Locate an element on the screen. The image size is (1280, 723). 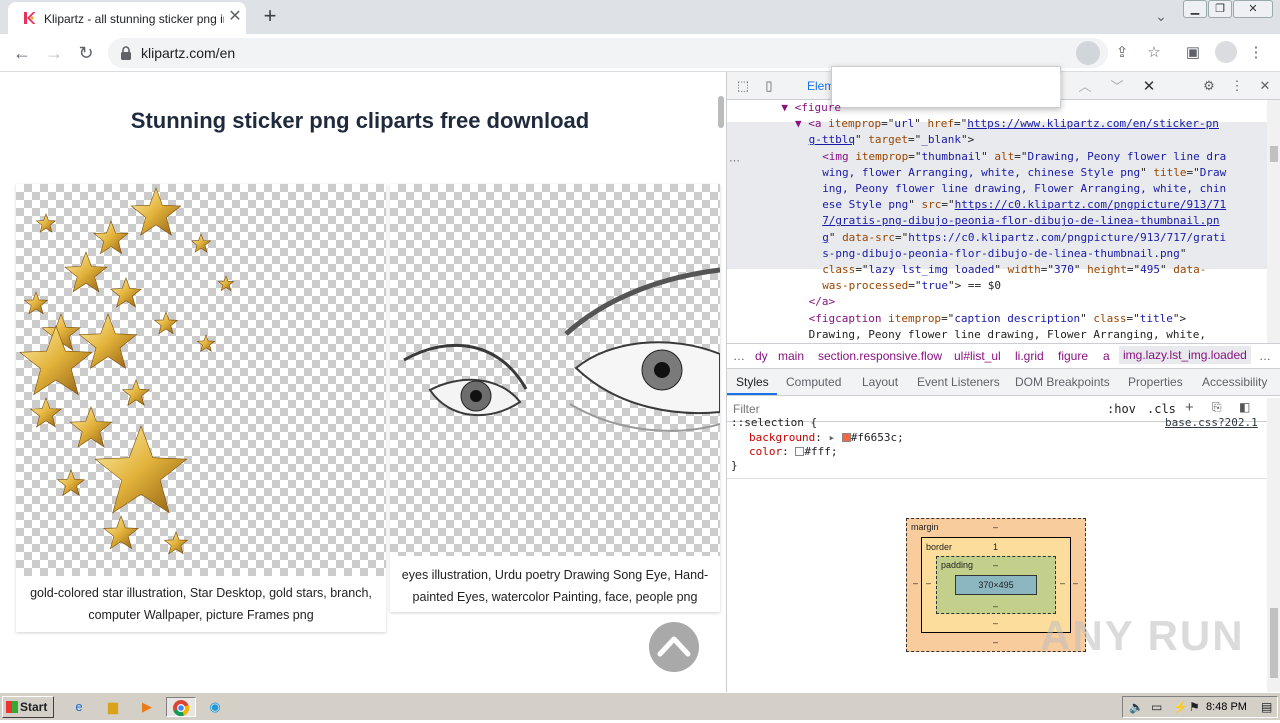
tab-styles: Styles is located at coordinates (752, 382).